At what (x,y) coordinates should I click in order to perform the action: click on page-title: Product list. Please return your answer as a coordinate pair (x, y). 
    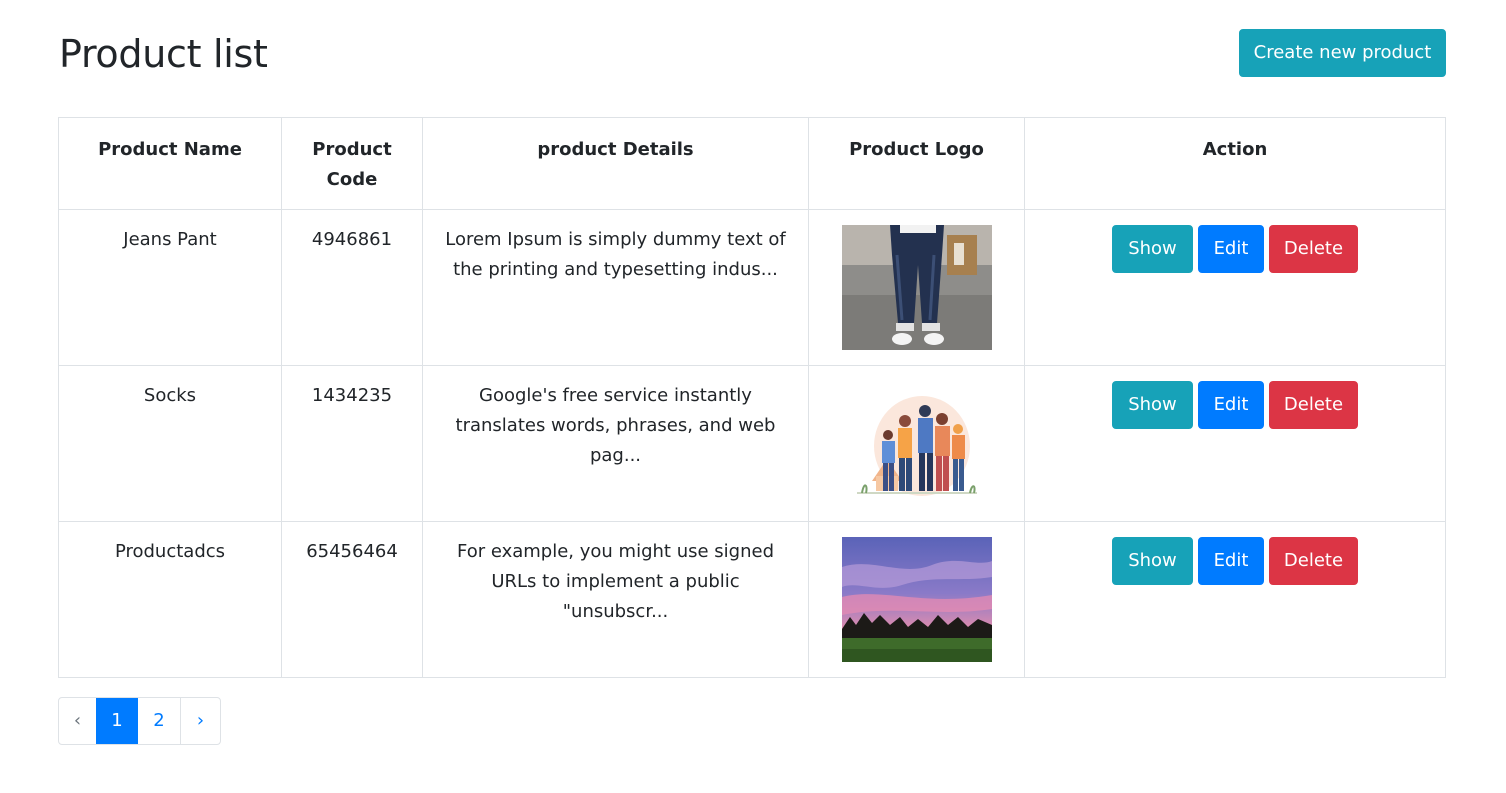
    Looking at the image, I should click on (163, 54).